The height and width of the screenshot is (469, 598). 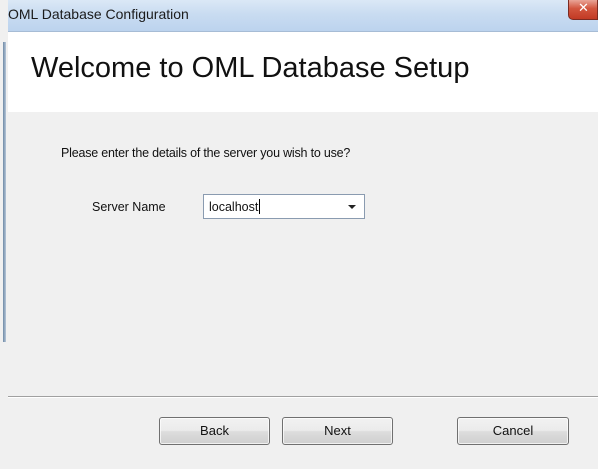 What do you see at coordinates (303, 16) in the screenshot?
I see `title-bar: OML Database Configuration ✕` at bounding box center [303, 16].